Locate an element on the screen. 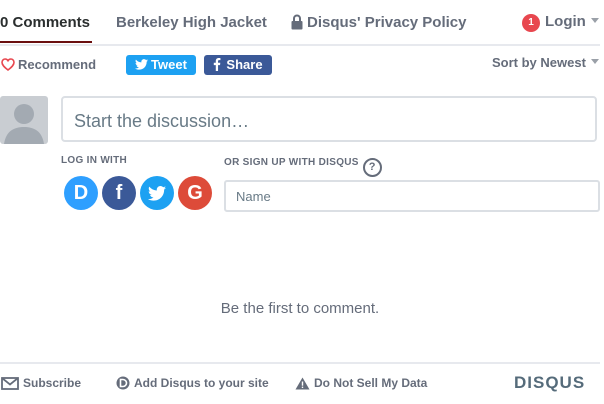 This screenshot has width=604, height=404. login-menu: 1 Login is located at coordinates (560, 22).